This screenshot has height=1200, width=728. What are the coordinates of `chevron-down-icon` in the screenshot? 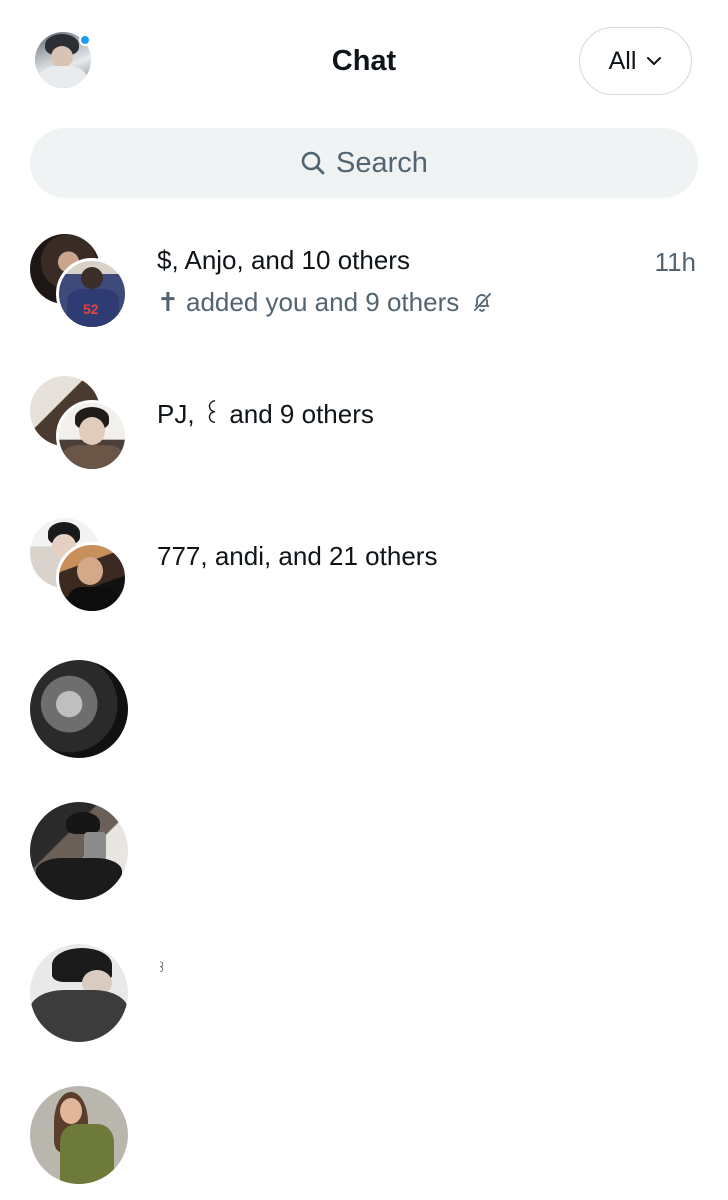 It's located at (654, 61).